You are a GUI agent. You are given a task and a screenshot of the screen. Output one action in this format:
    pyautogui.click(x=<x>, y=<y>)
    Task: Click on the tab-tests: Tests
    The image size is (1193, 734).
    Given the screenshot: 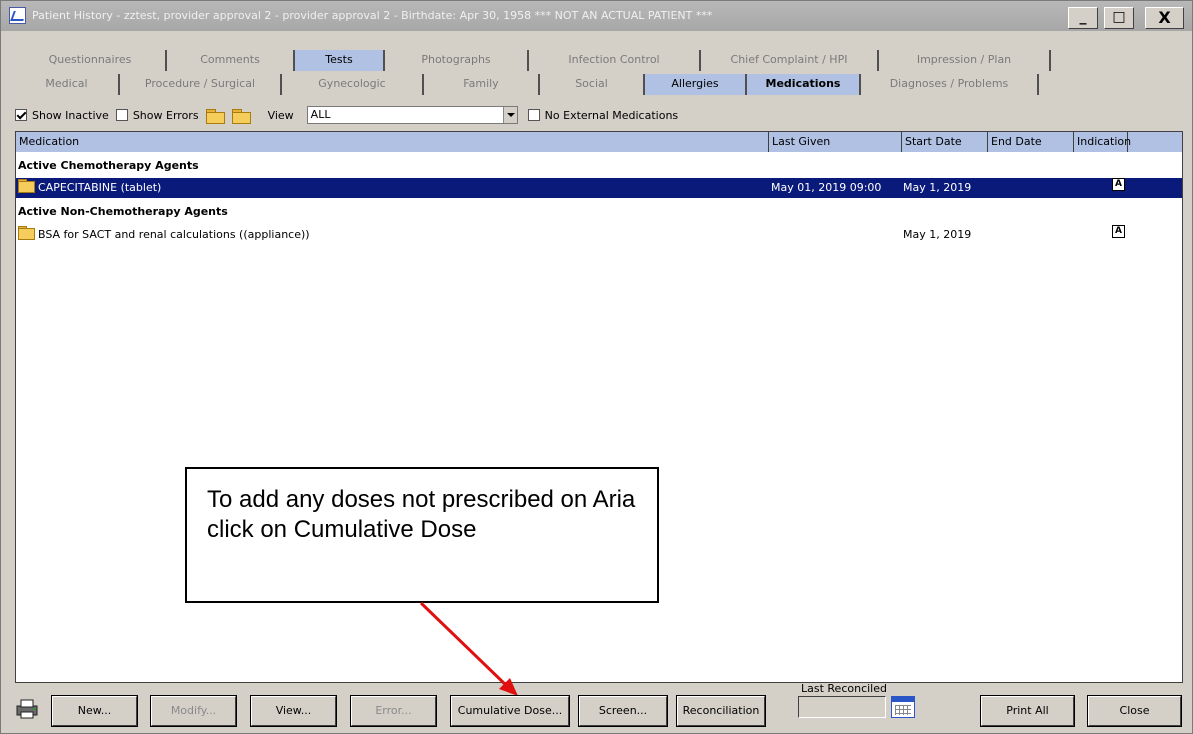 What is the action you would take?
    pyautogui.click(x=340, y=60)
    